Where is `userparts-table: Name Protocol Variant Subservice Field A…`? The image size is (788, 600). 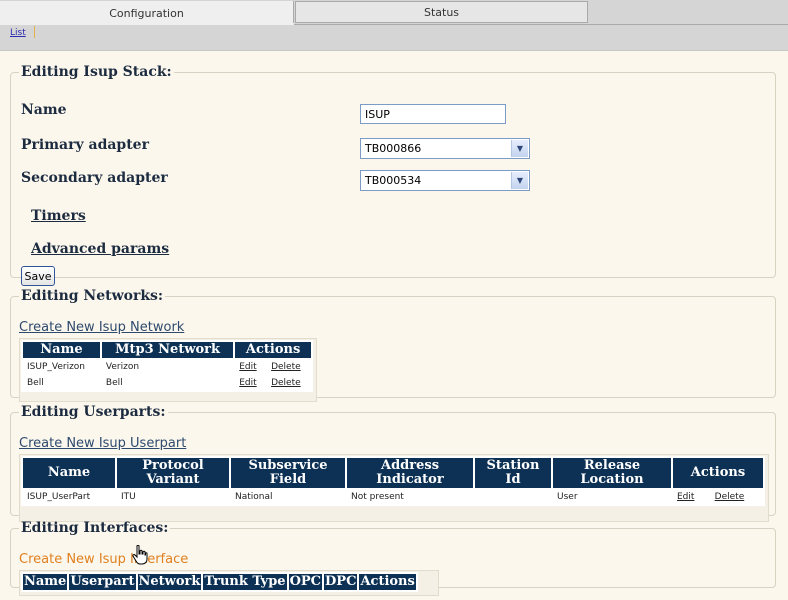
userparts-table: Name Protocol Variant Subservice Field A… is located at coordinates (393, 481).